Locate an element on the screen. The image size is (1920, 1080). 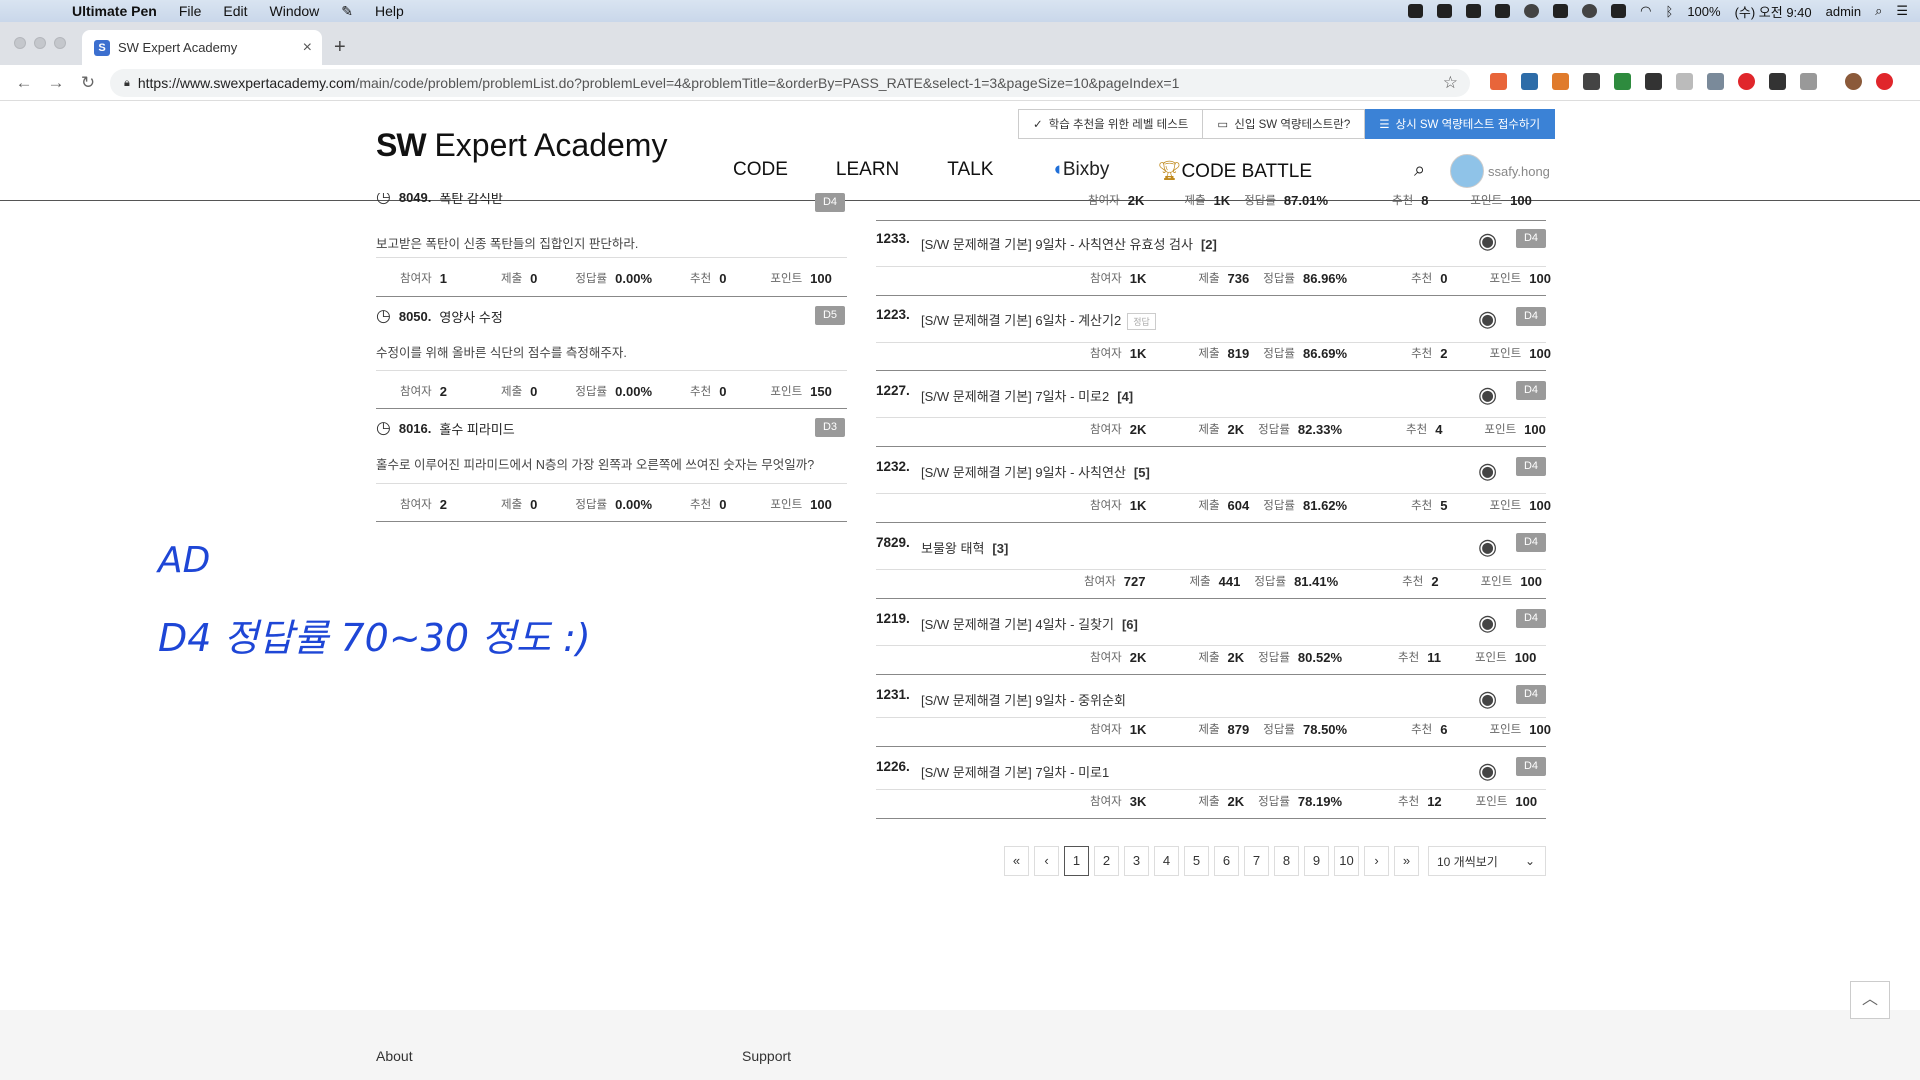
tab-close-icon: × is located at coordinates (307, 48).